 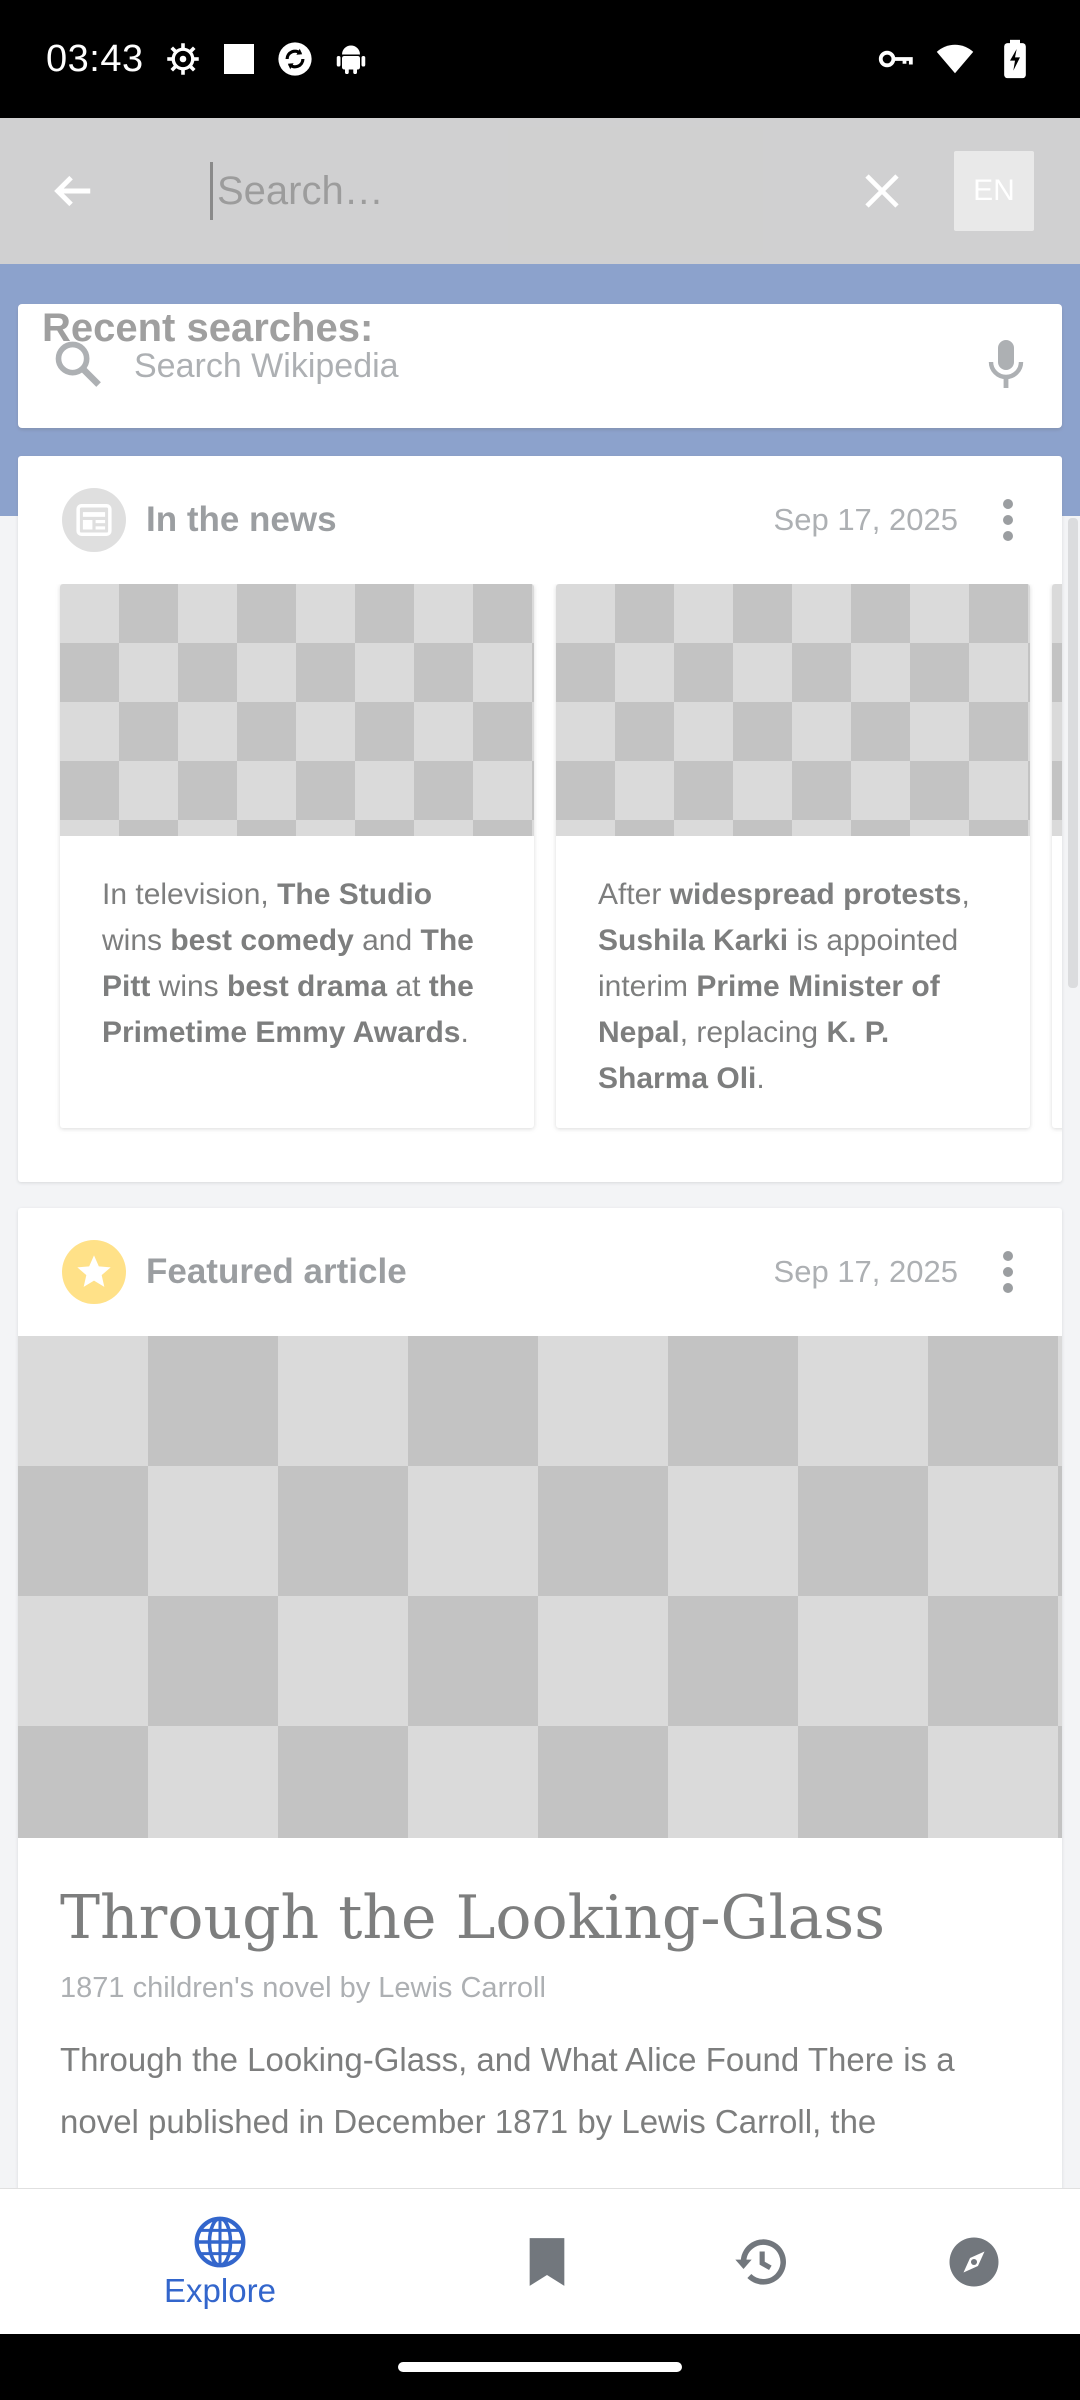 I want to click on home-gesture-pill, so click(x=540, y=2367).